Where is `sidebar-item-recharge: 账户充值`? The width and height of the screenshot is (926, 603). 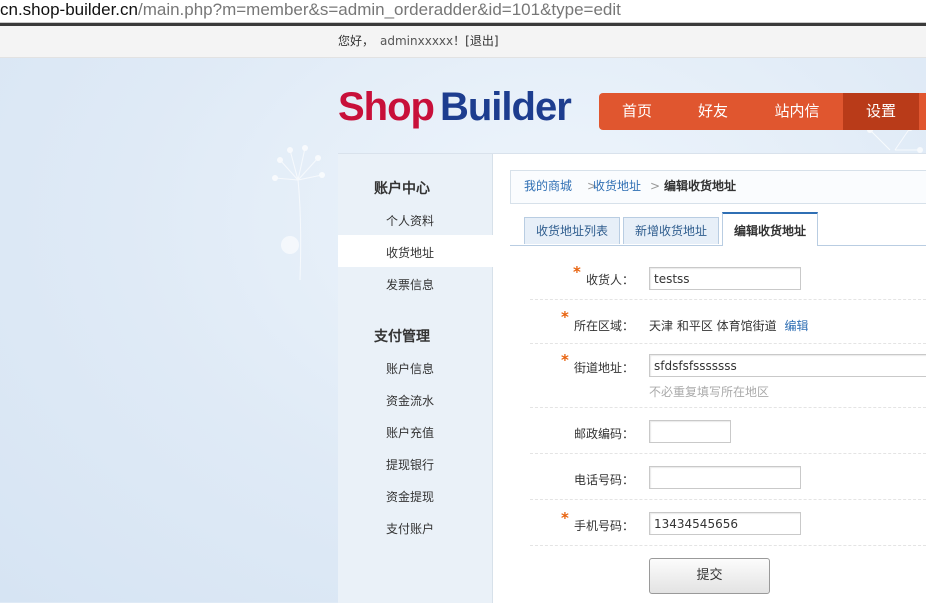 sidebar-item-recharge: 账户充值 is located at coordinates (410, 432).